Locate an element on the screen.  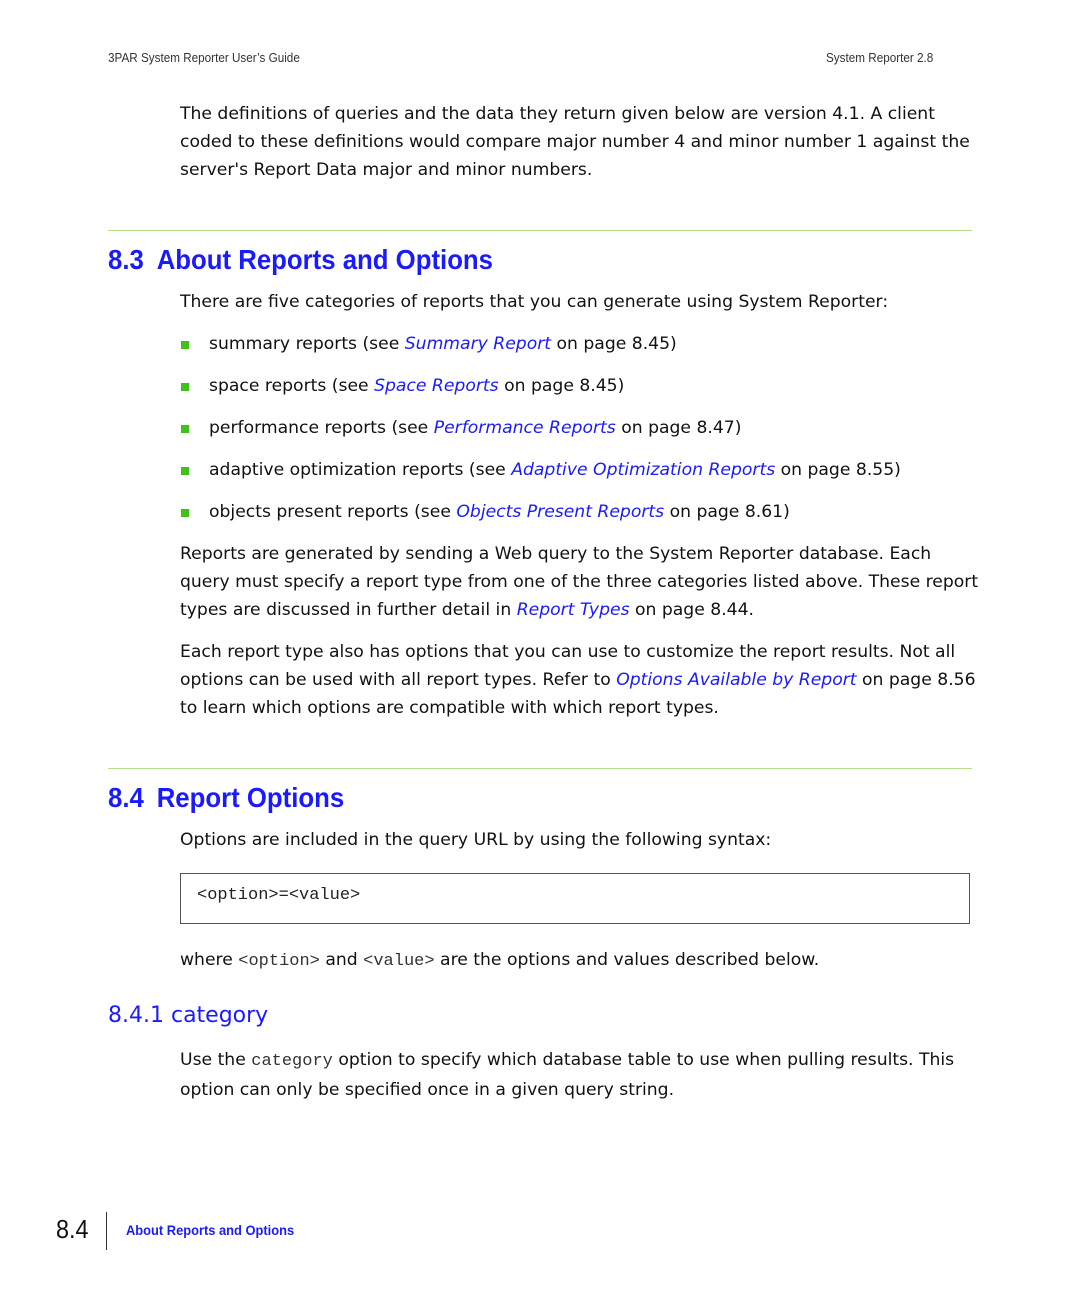
code-text: <option>=<value> is located at coordinates (279, 895).